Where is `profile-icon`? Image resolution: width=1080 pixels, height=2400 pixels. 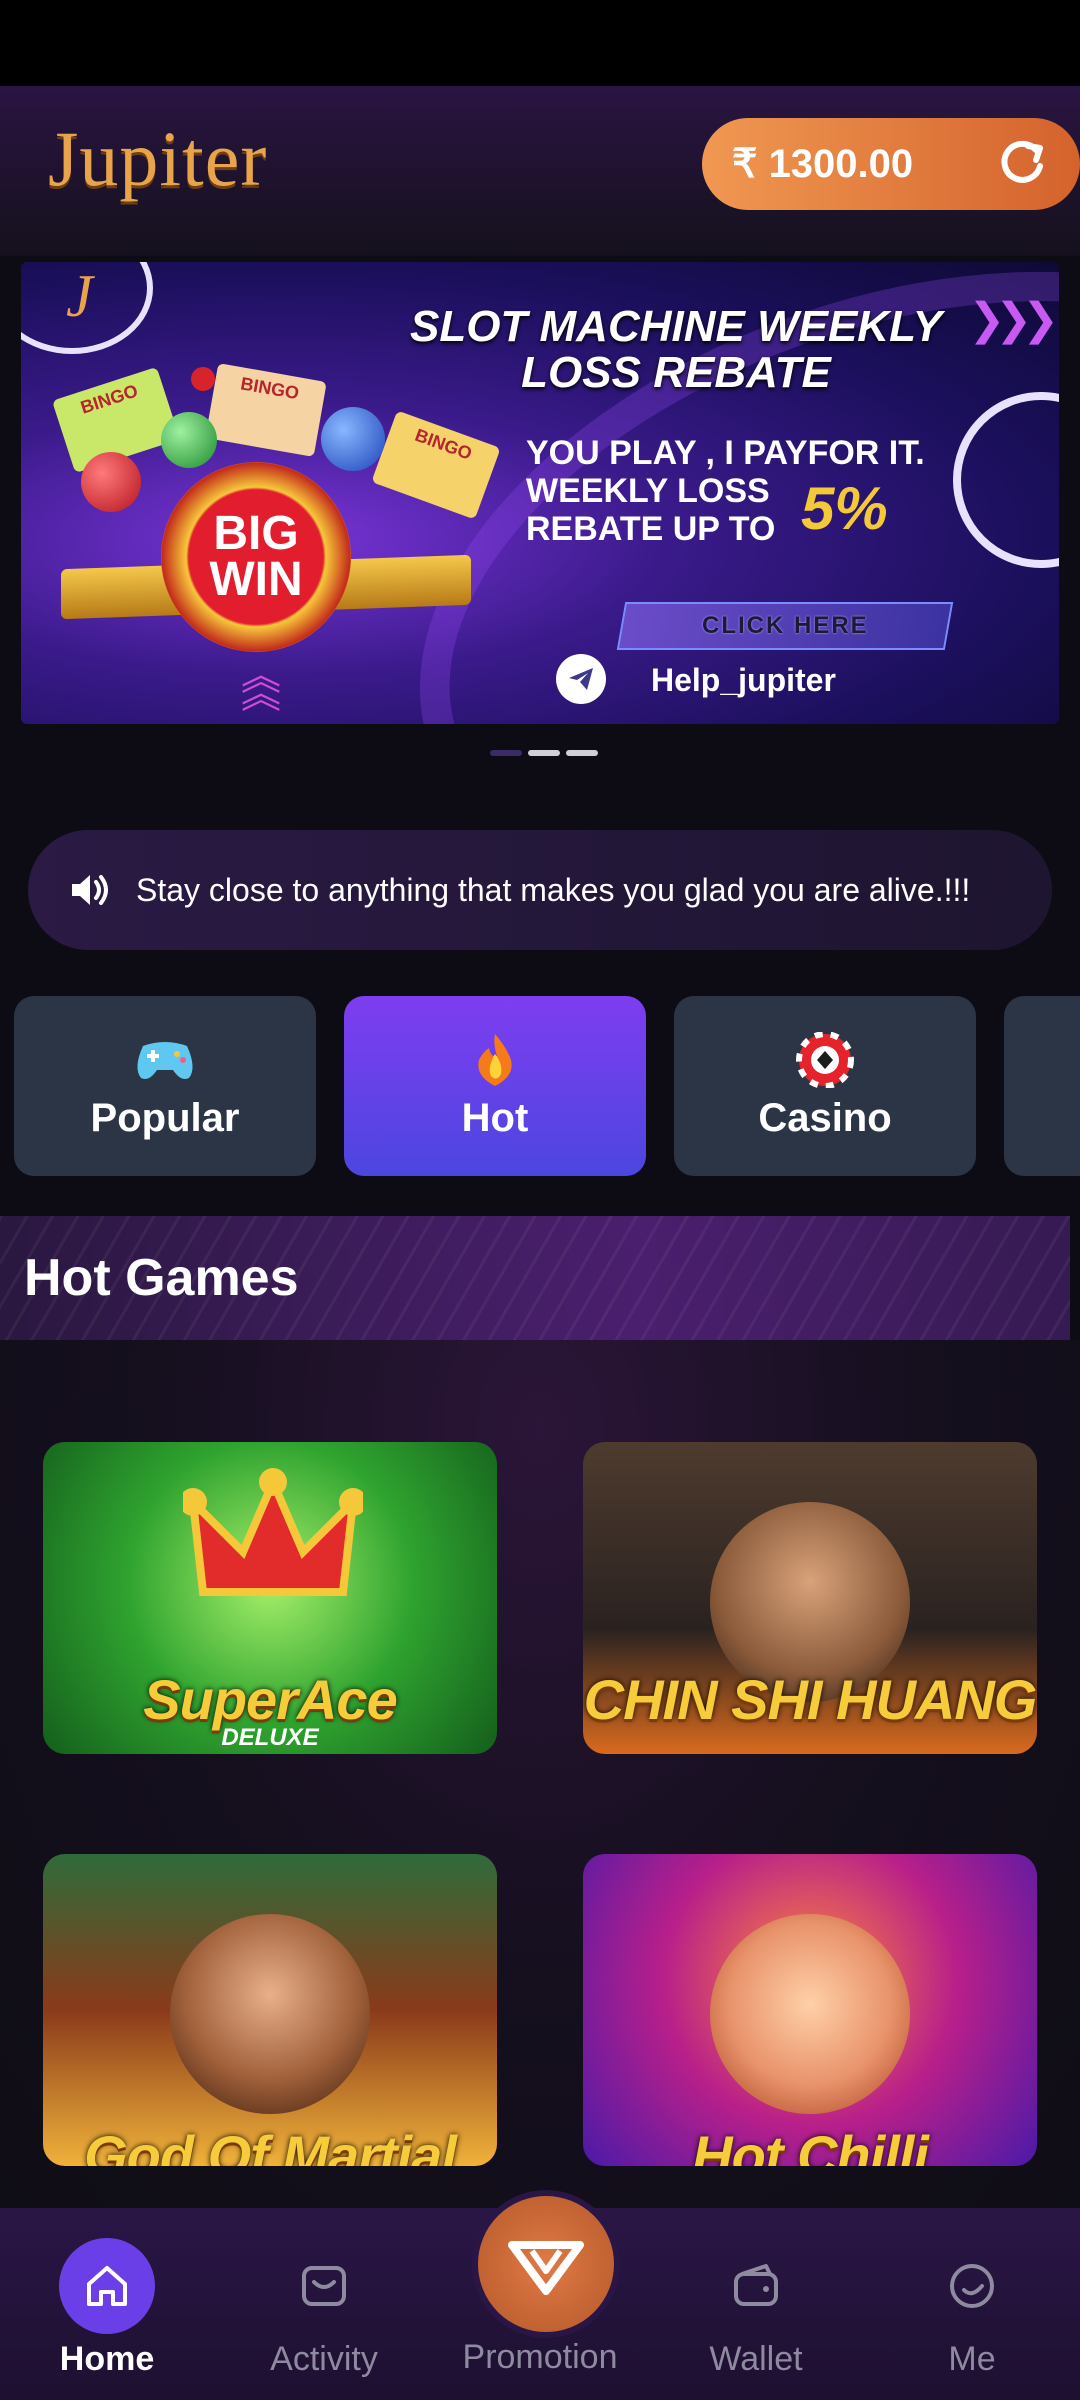
profile-icon is located at coordinates (972, 2286).